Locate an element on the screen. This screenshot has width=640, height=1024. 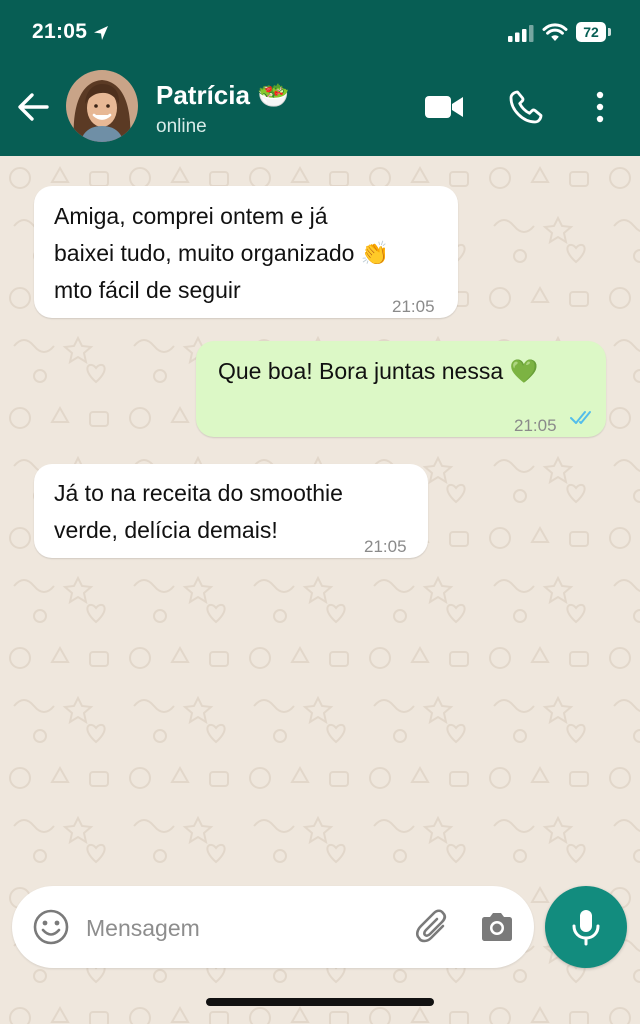
status-time: 21:05 is located at coordinates (60, 31).